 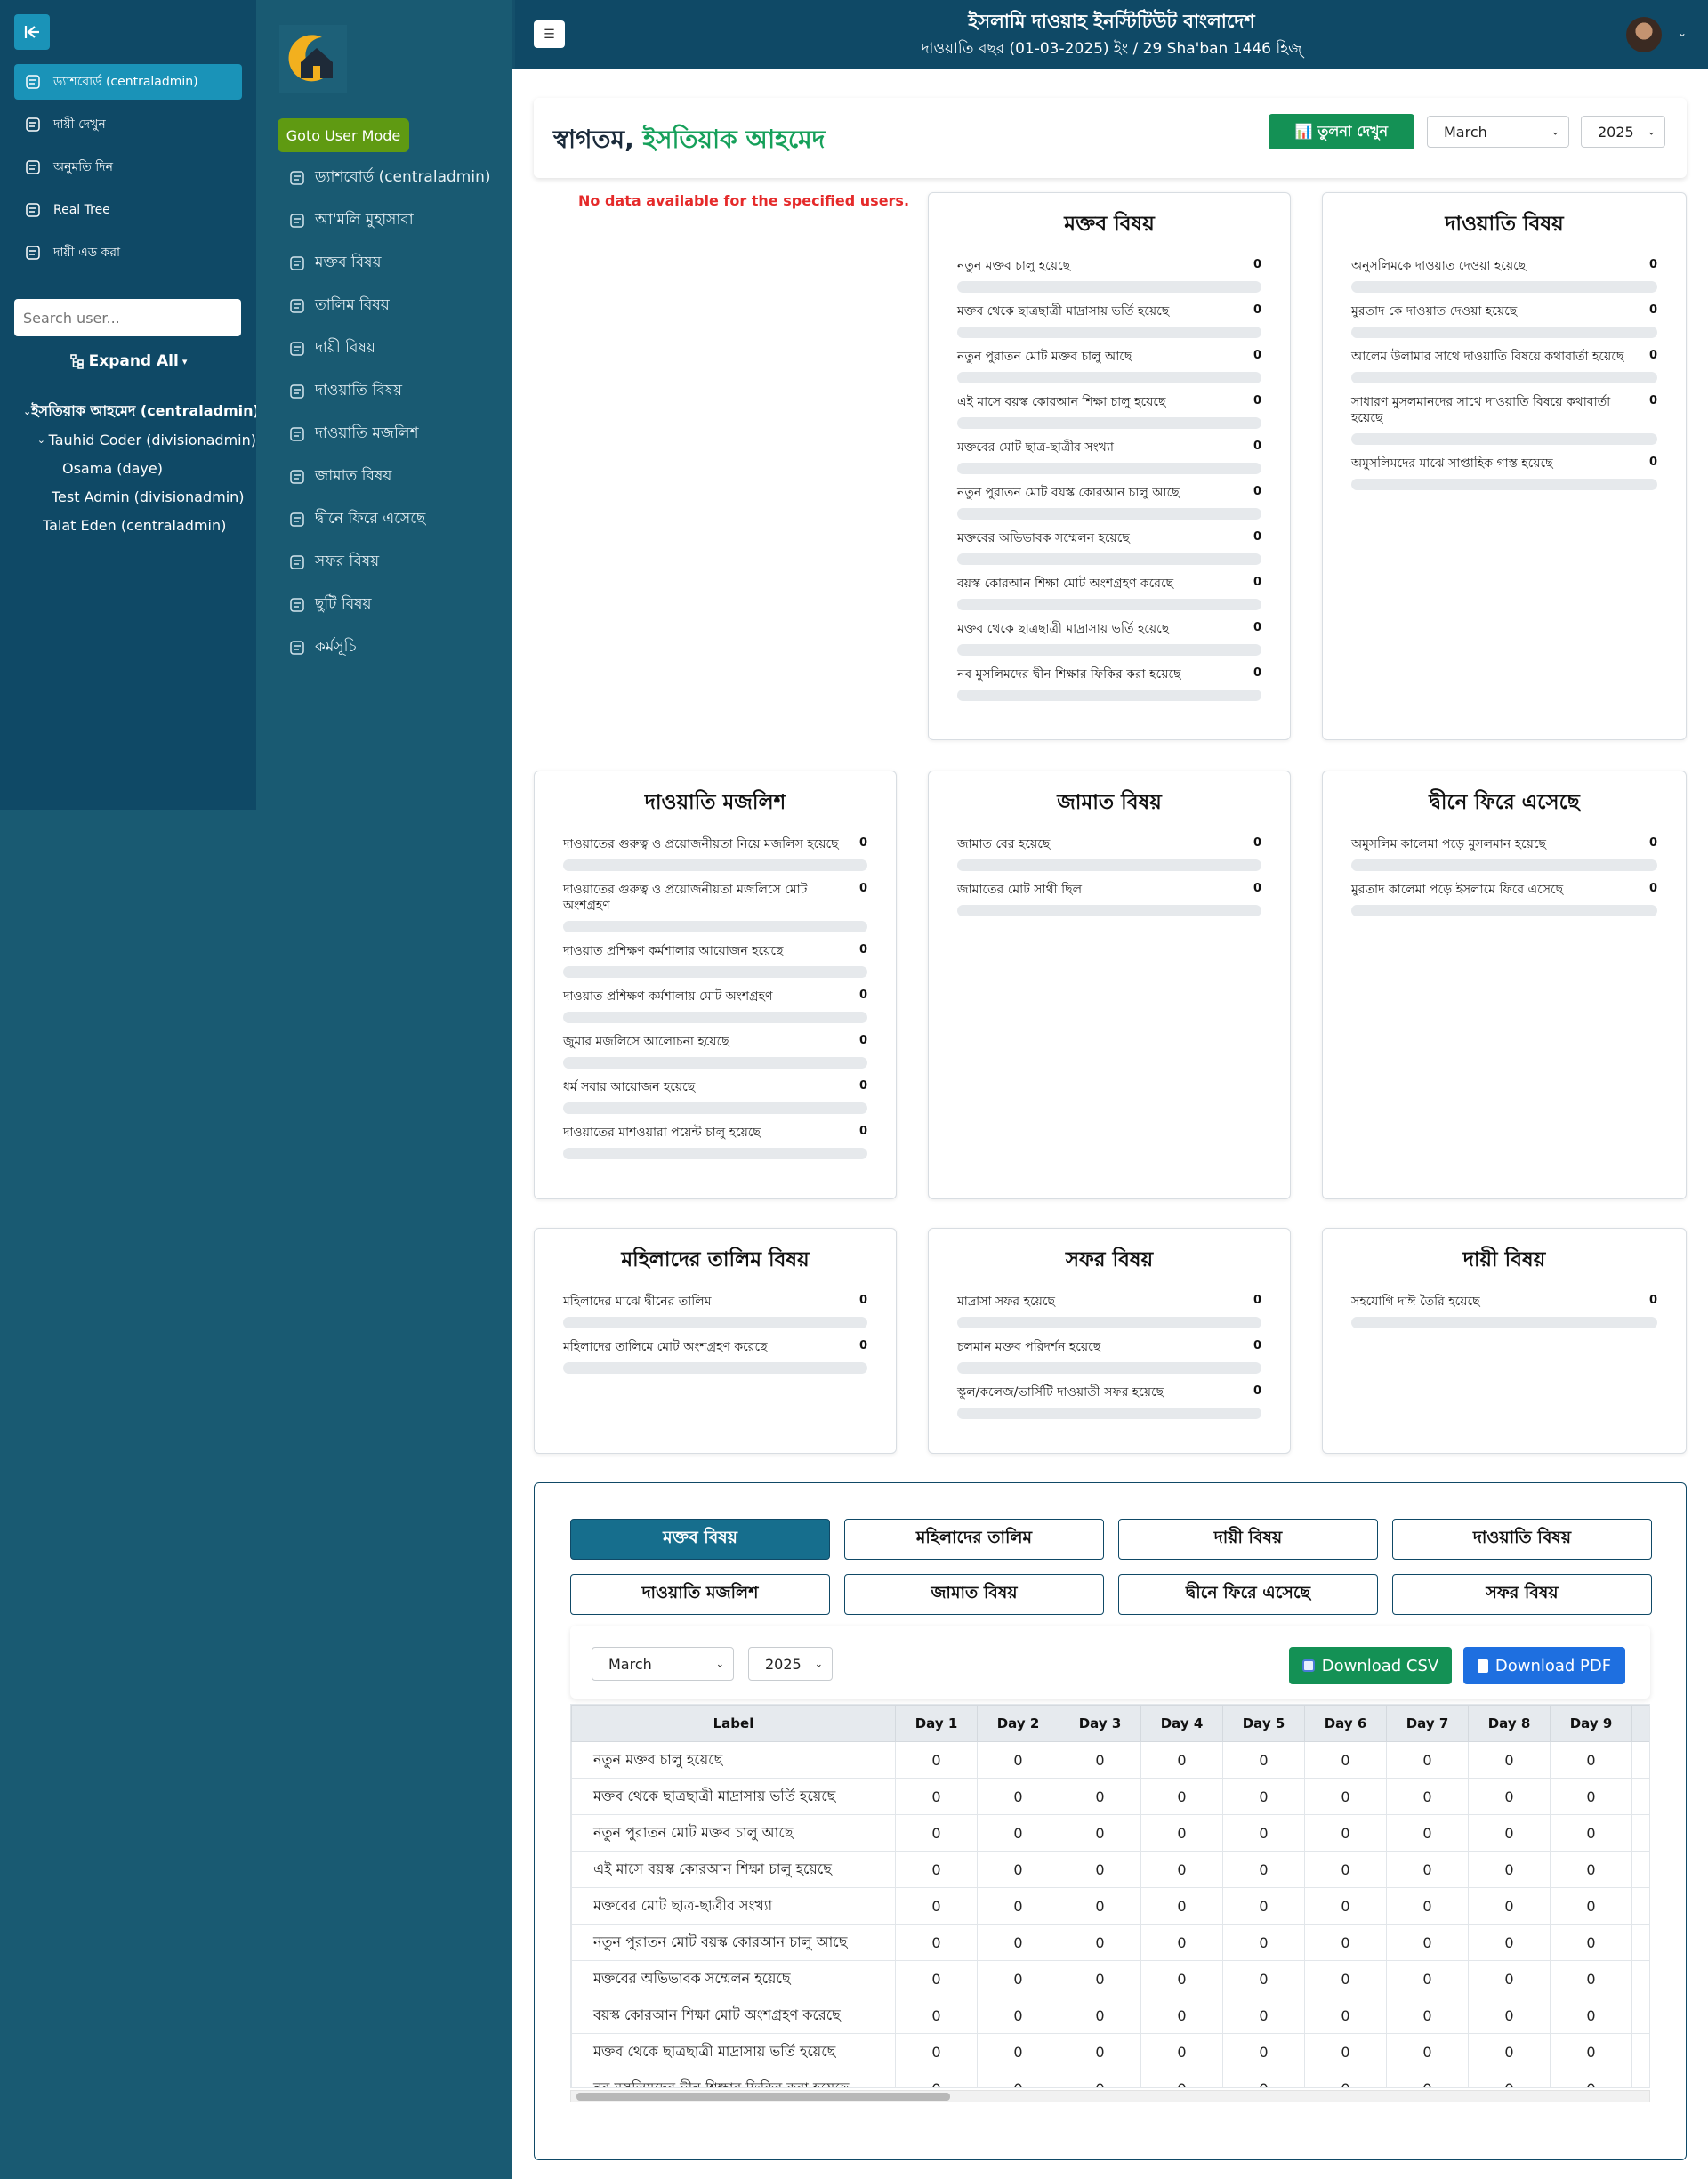 I want to click on menu-item: কর্মসূচি, so click(x=395, y=647).